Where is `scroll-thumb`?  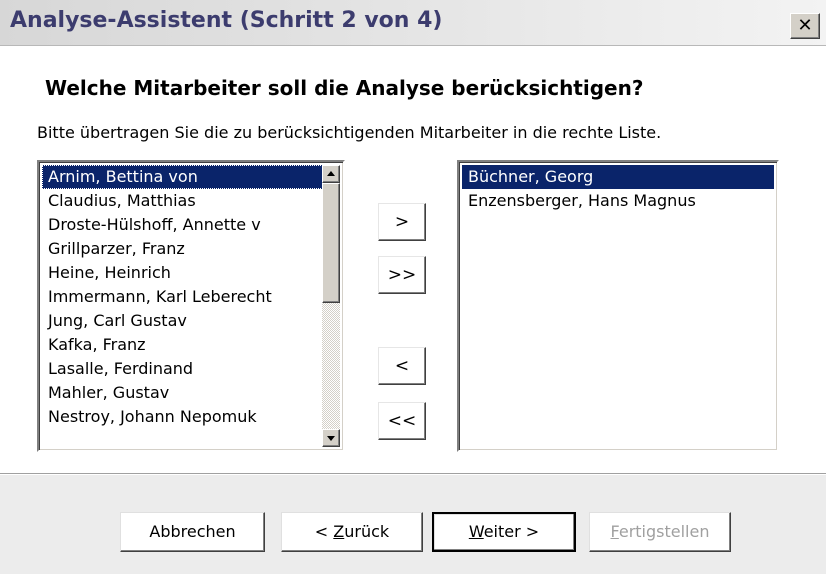 scroll-thumb is located at coordinates (331, 243).